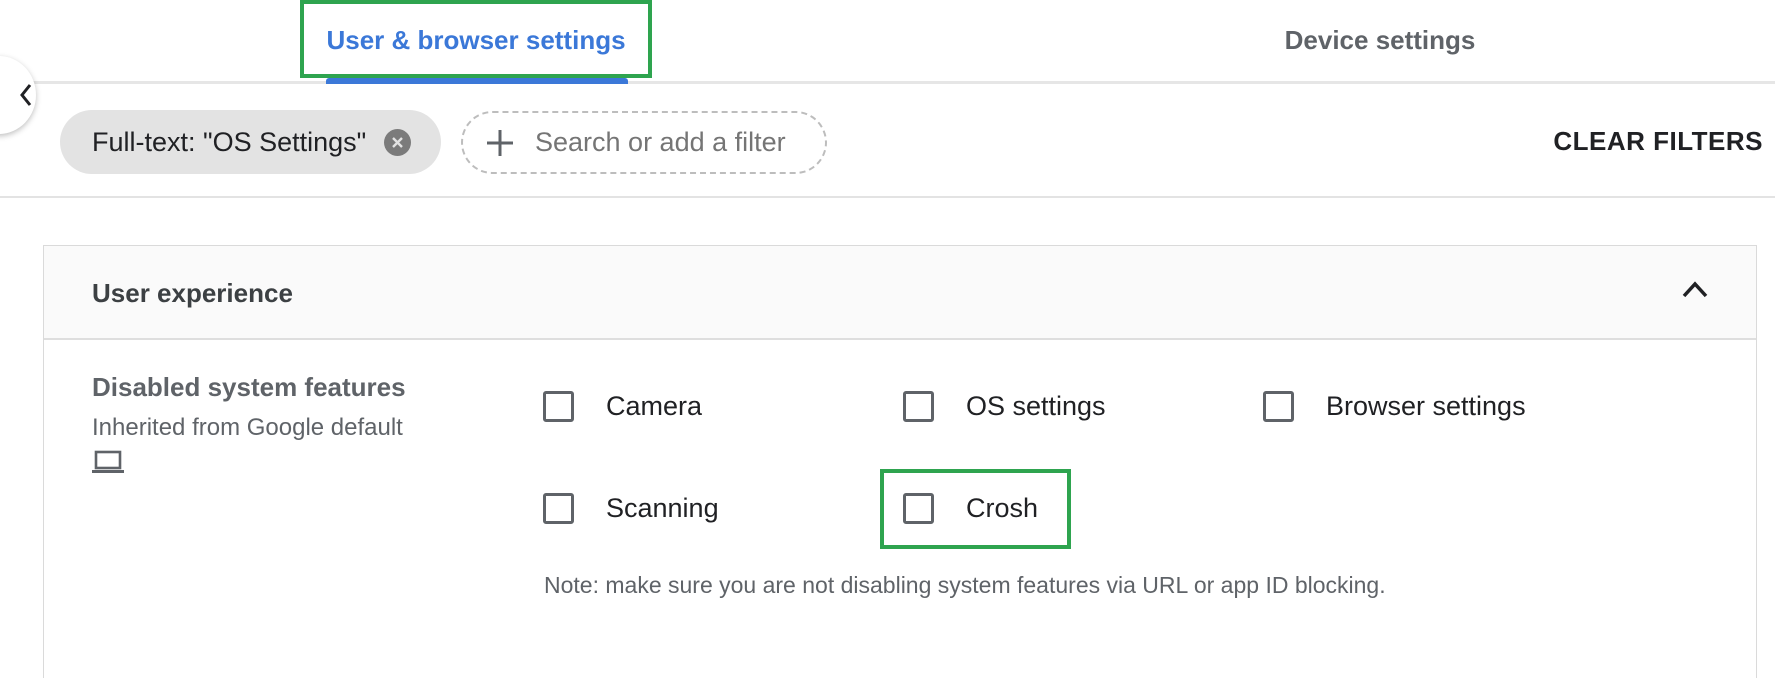 The width and height of the screenshot is (1775, 678). What do you see at coordinates (500, 143) in the screenshot?
I see `plus-icon` at bounding box center [500, 143].